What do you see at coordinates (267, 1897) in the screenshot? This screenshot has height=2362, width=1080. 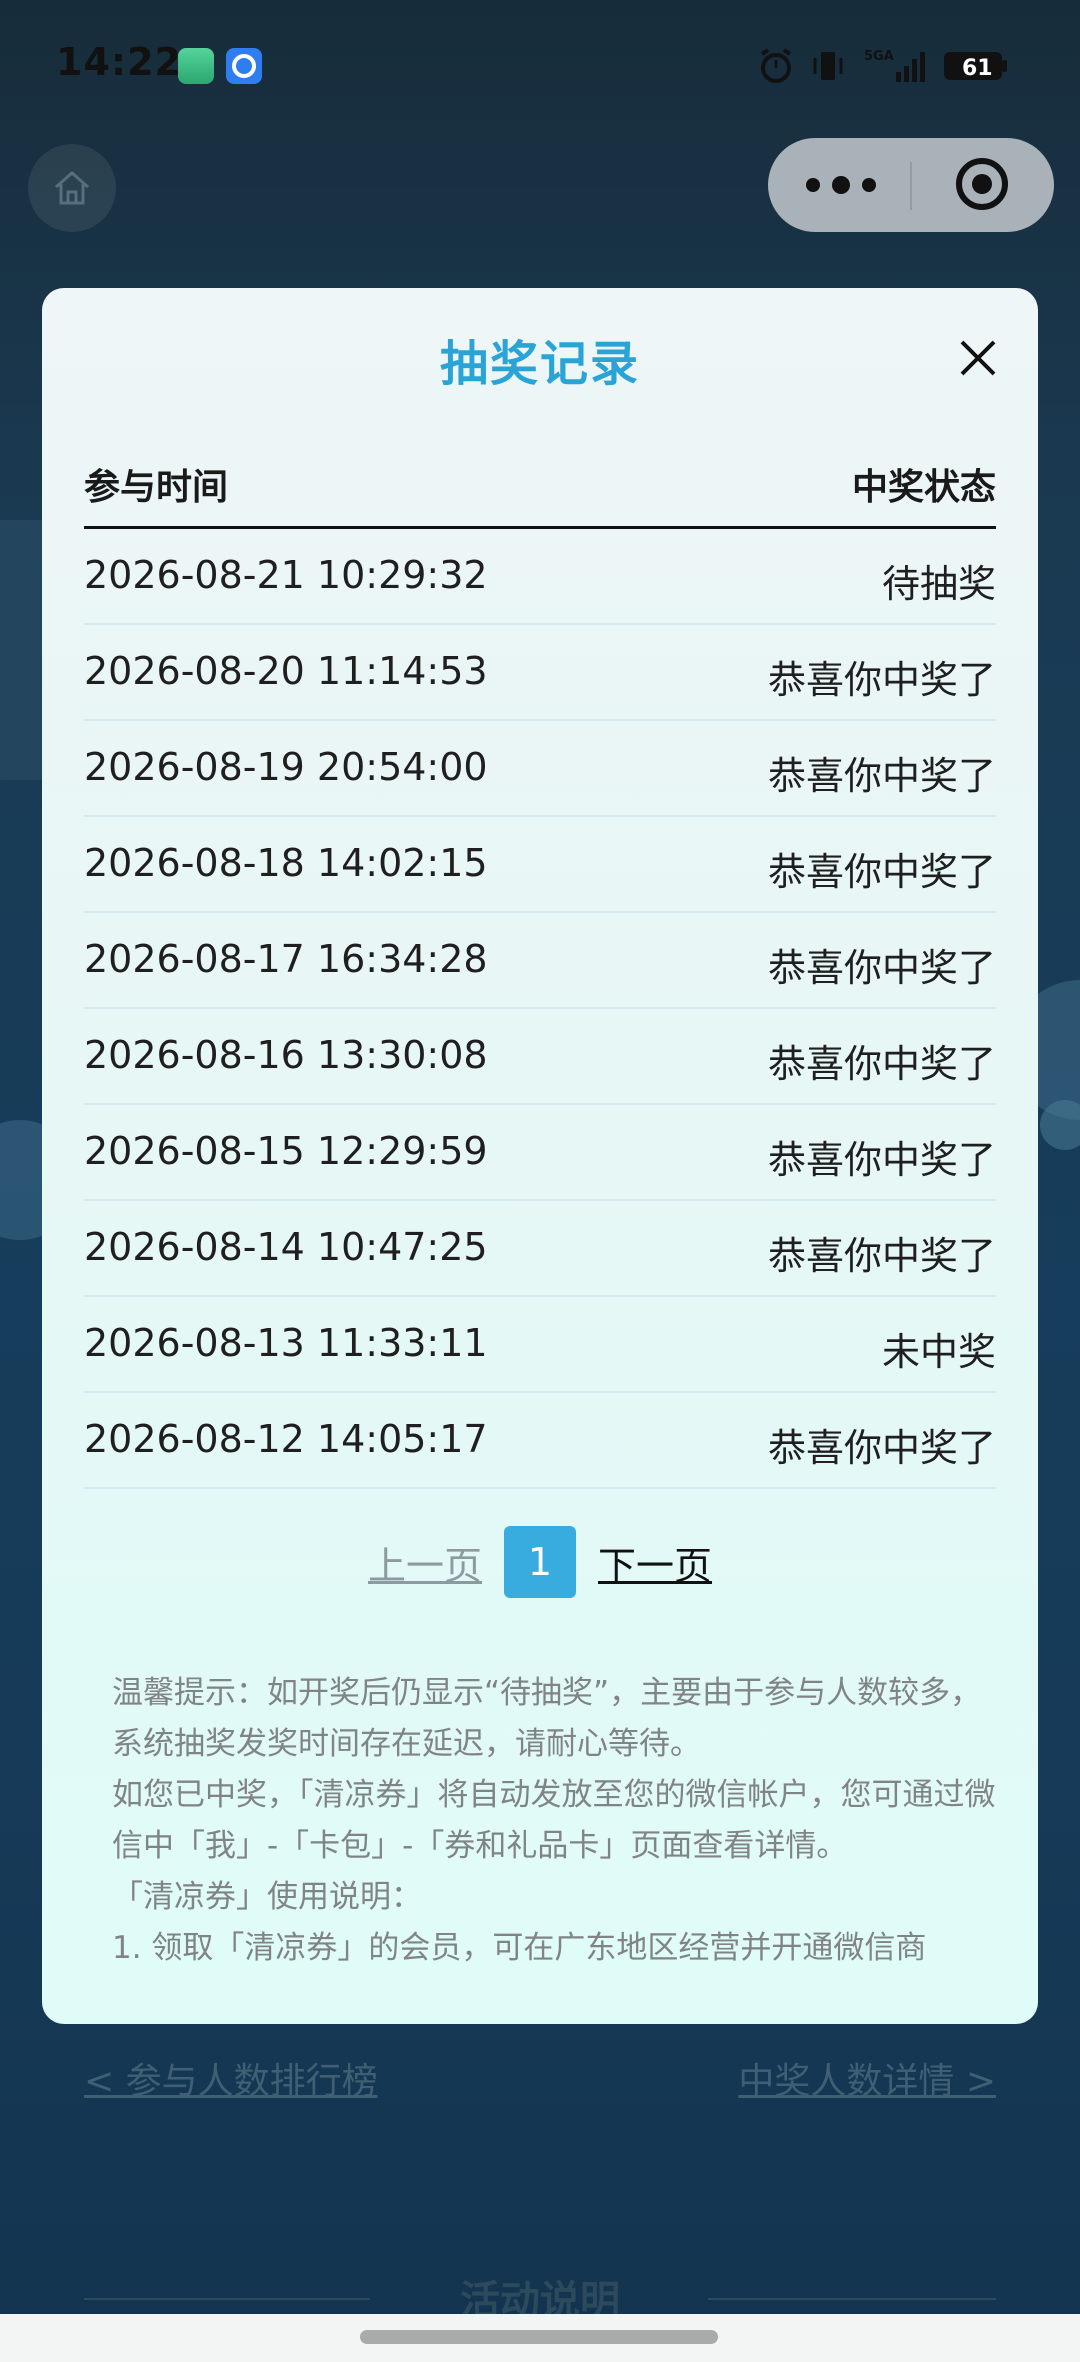 I see `tip-paragraph: 「清凉券」使用说明：` at bounding box center [267, 1897].